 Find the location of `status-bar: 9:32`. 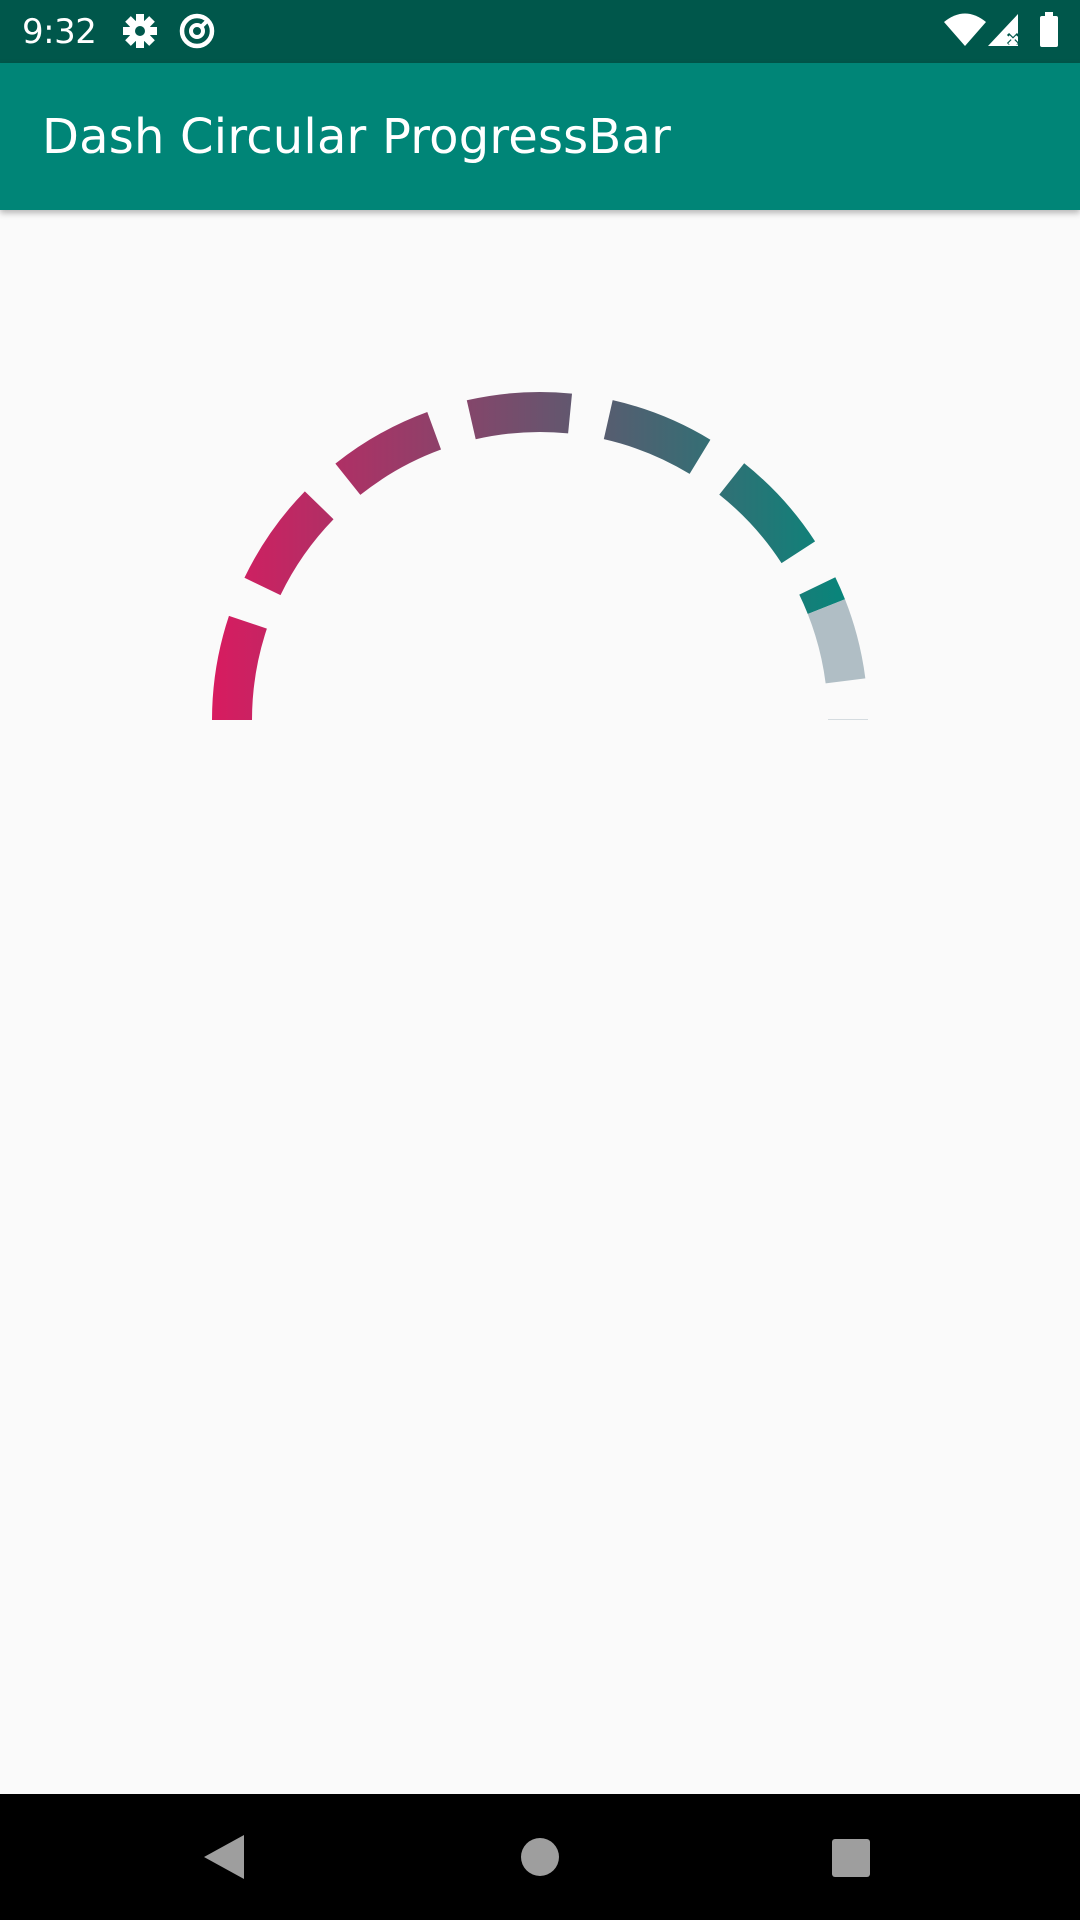

status-bar: 9:32 is located at coordinates (540, 31).